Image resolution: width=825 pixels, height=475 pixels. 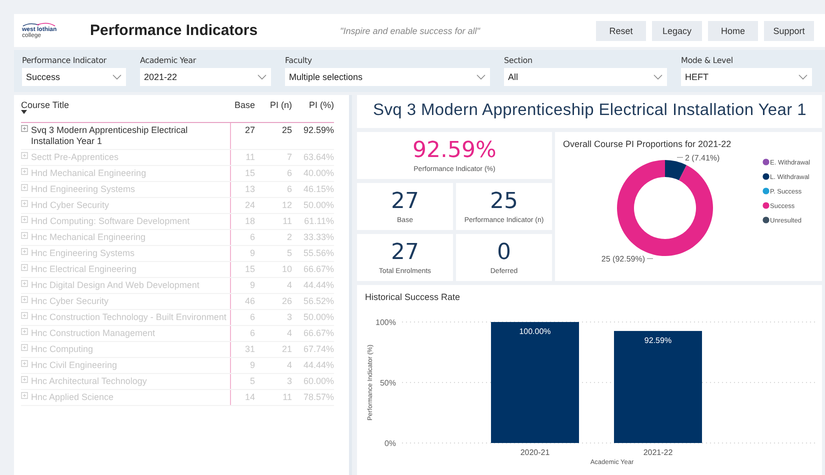 I want to click on table-row: Hnd Engineering Systems 13 6 46.15%, so click(x=177, y=190).